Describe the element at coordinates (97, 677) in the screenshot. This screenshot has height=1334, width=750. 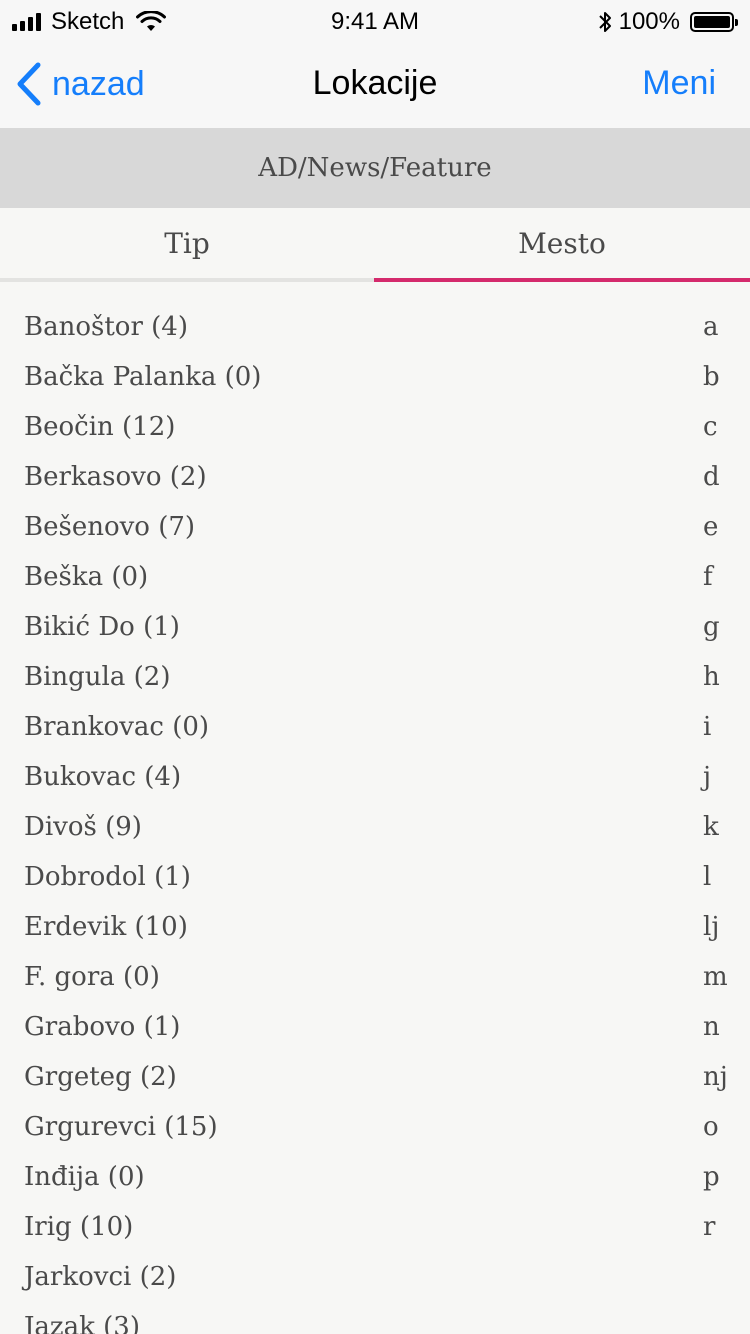
I see `location-list-item: Bingula (2)` at that location.